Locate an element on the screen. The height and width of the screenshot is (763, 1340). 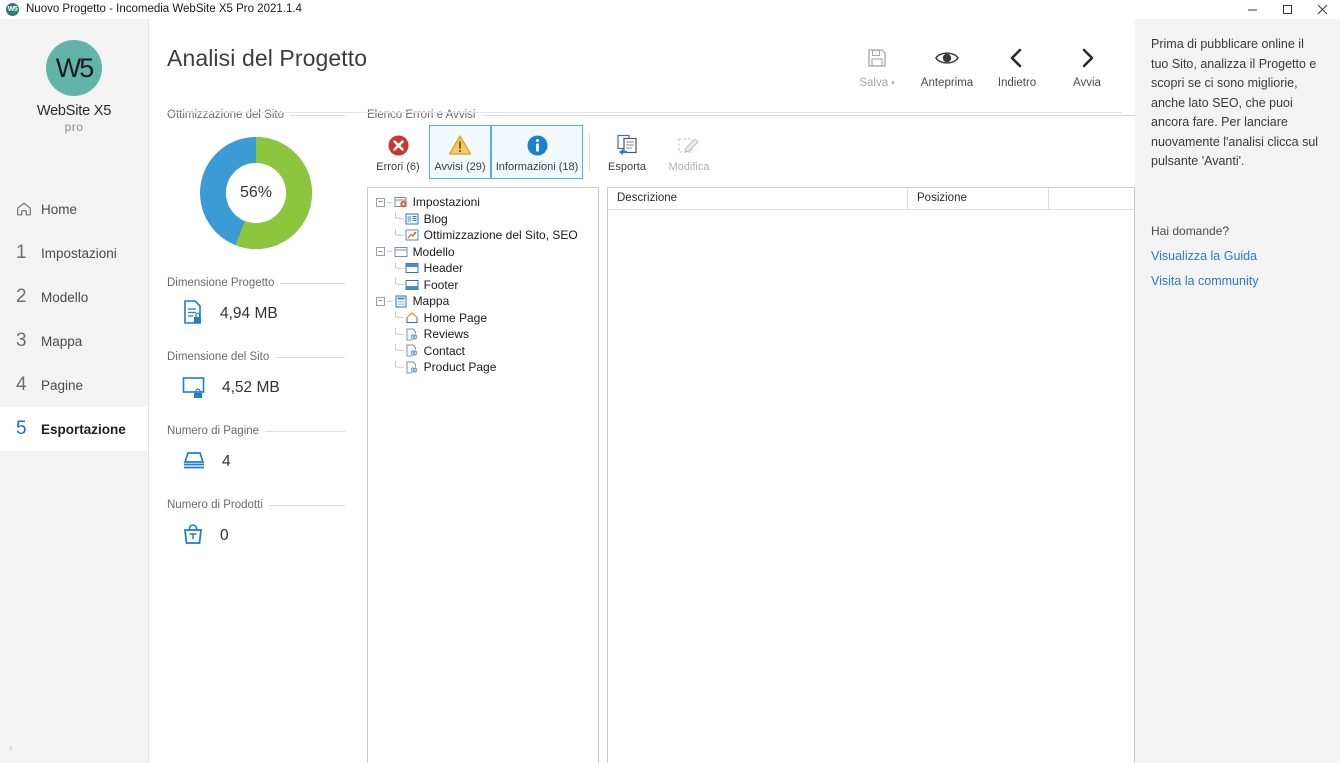
sidebar-collapse-icon: ‹ is located at coordinates (11, 748).